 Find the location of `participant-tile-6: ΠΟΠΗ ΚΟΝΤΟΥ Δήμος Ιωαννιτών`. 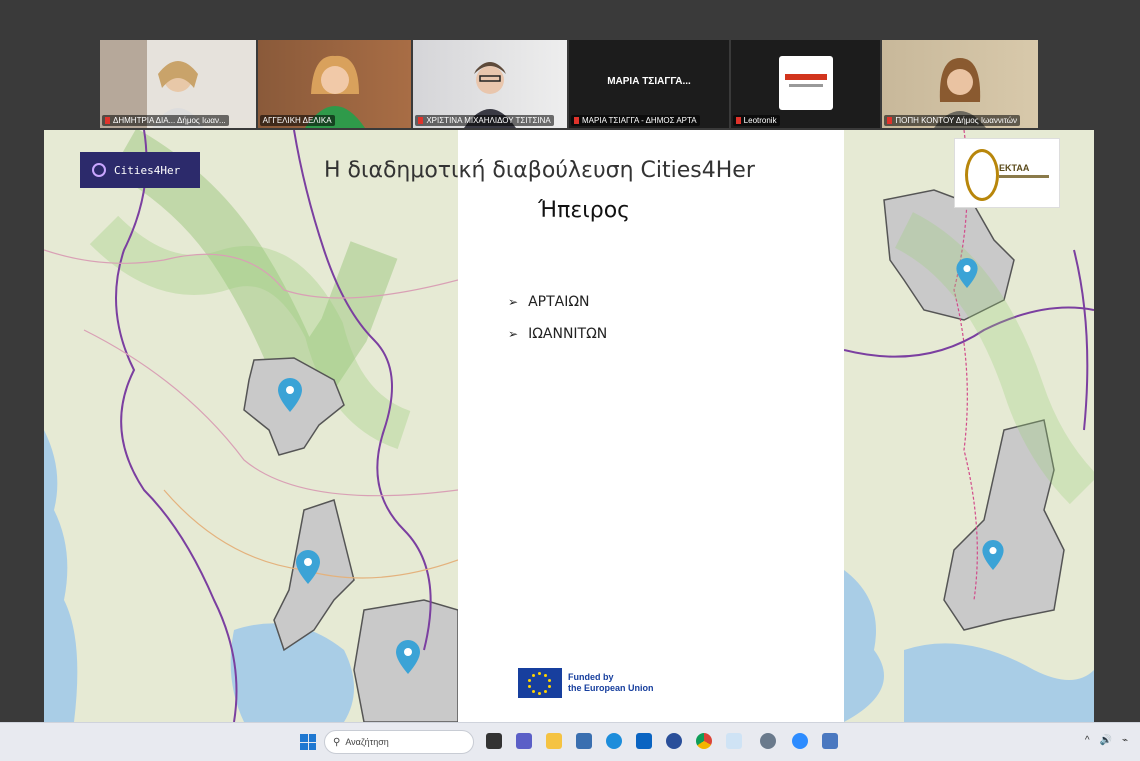

participant-tile-6: ΠΟΠΗ ΚΟΝΤΟΥ Δήμος Ιωαννιτών is located at coordinates (960, 84).